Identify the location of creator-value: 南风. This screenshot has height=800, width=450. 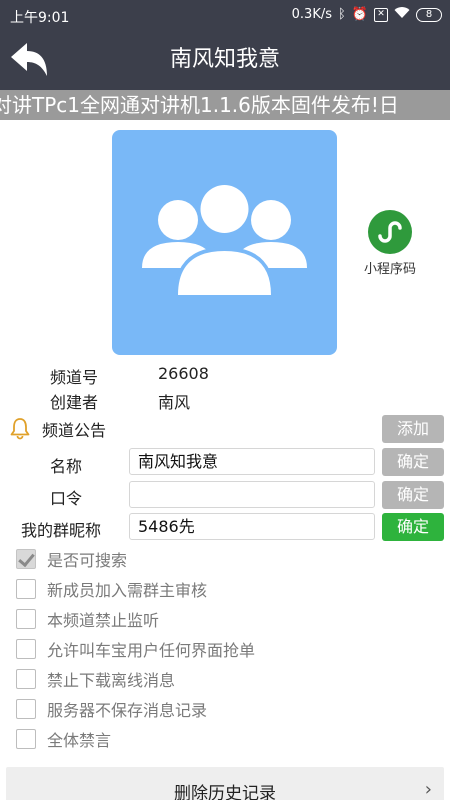
(174, 402).